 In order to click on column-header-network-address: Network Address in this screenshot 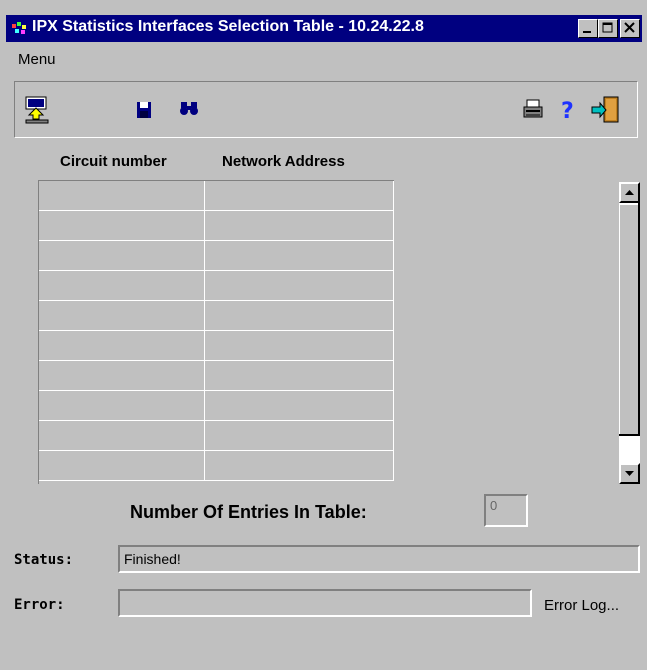, I will do `click(283, 161)`.